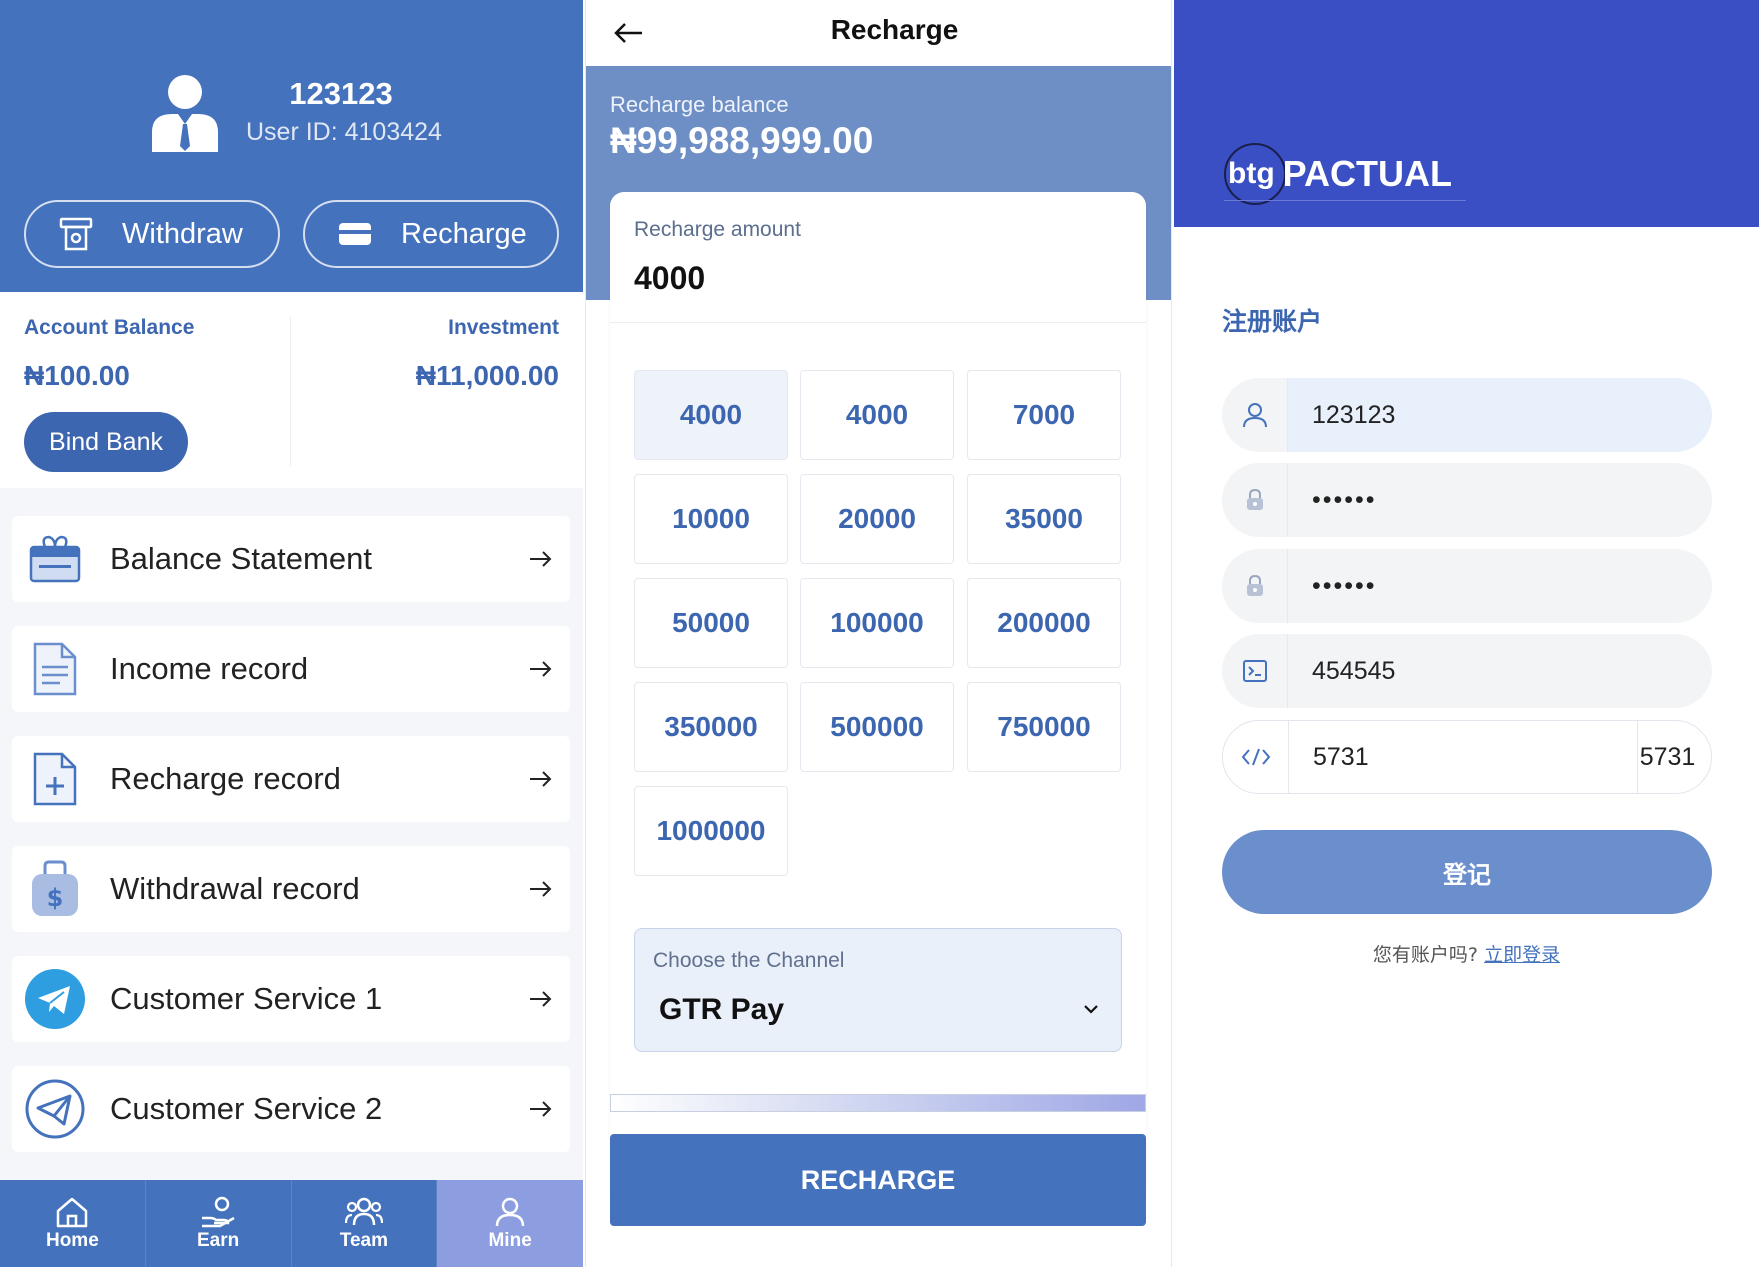 The image size is (1759, 1267). Describe the element at coordinates (877, 727) in the screenshot. I see `amount-option: 500000` at that location.